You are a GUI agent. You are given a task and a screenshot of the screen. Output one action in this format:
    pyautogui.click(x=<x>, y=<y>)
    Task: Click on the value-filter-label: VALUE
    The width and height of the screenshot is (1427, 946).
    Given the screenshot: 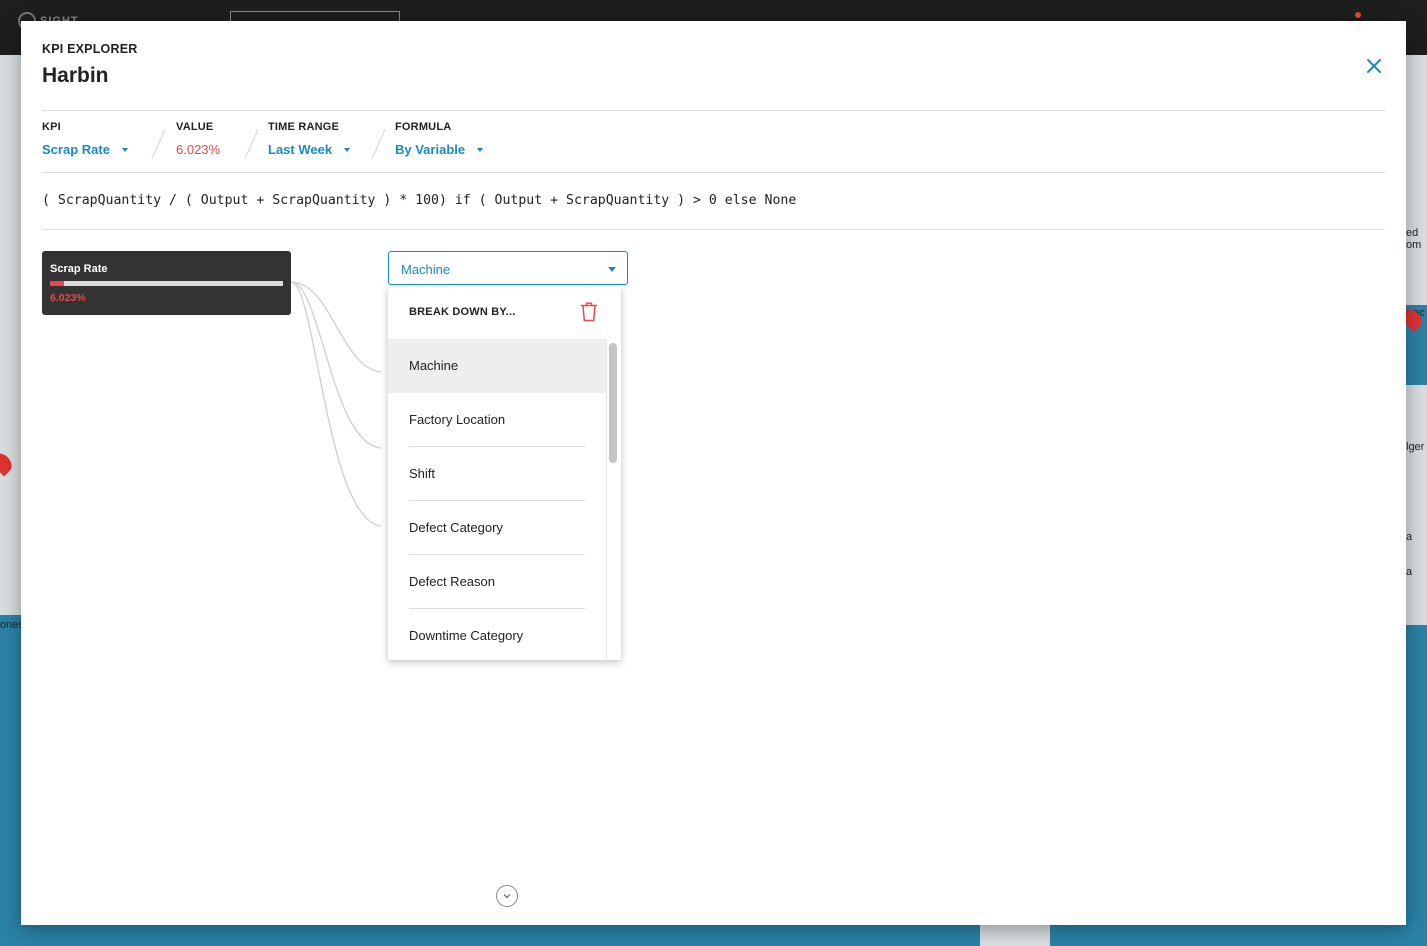 What is the action you would take?
    pyautogui.click(x=195, y=127)
    